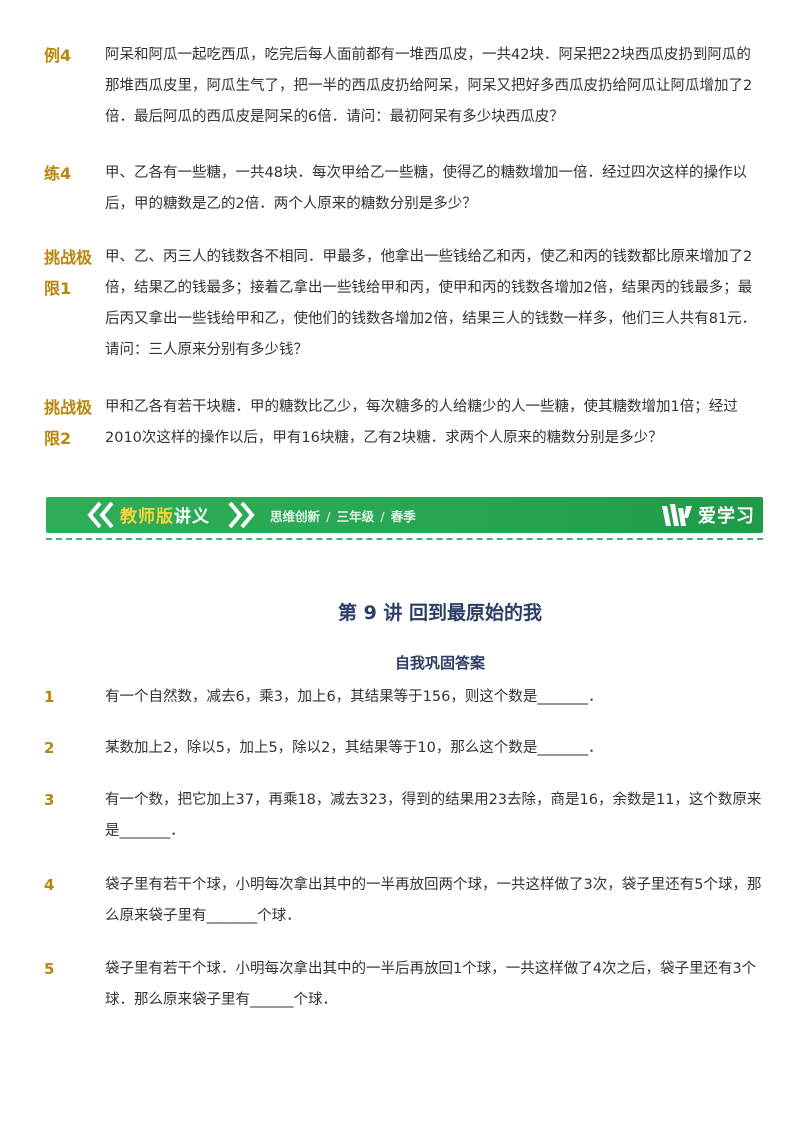 The height and width of the screenshot is (1133, 800). Describe the element at coordinates (49, 885) in the screenshot. I see `question-number: 4` at that location.